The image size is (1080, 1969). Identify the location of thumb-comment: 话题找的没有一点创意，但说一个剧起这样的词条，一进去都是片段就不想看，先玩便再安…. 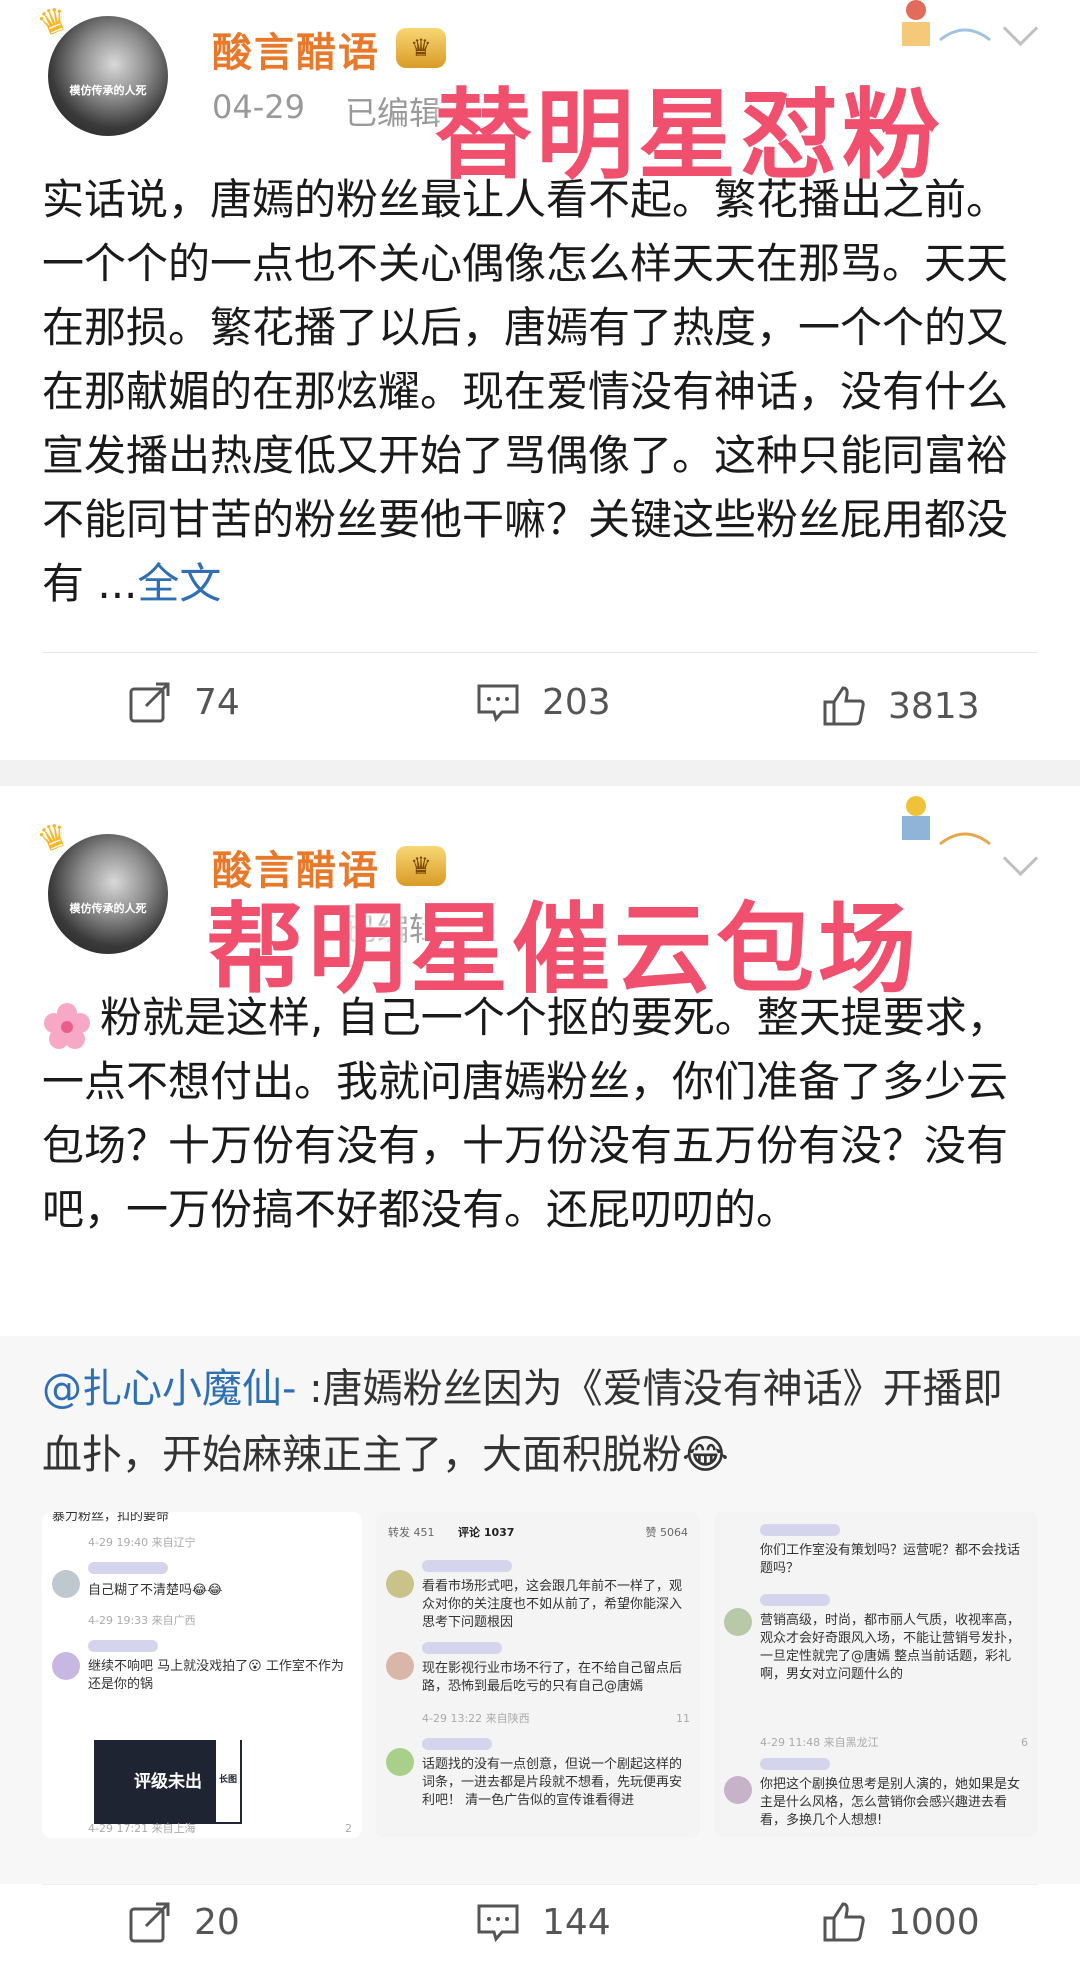
(552, 1782).